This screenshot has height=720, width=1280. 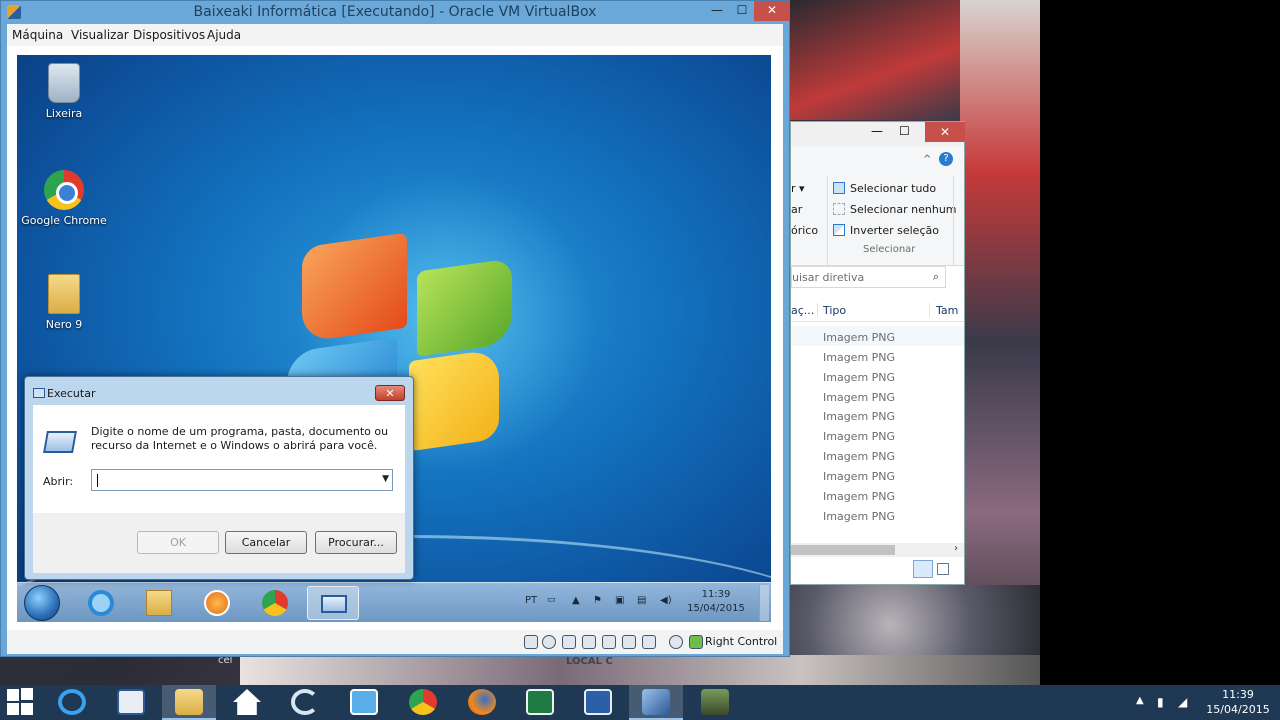 What do you see at coordinates (796, 209) in the screenshot?
I see `ribbon-fragment: ar` at bounding box center [796, 209].